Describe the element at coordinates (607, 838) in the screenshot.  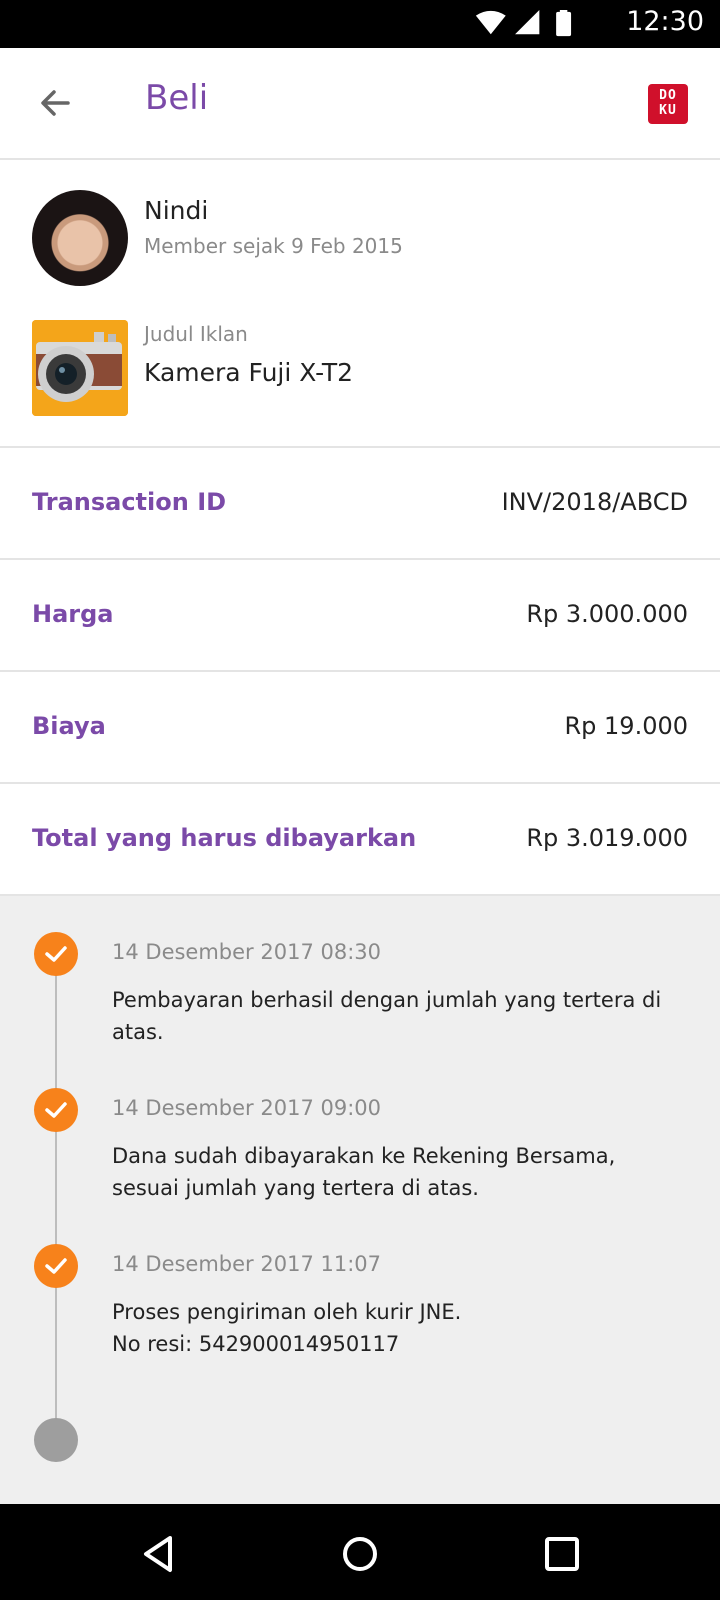
I see `total-value: Rp 3.019.000` at that location.